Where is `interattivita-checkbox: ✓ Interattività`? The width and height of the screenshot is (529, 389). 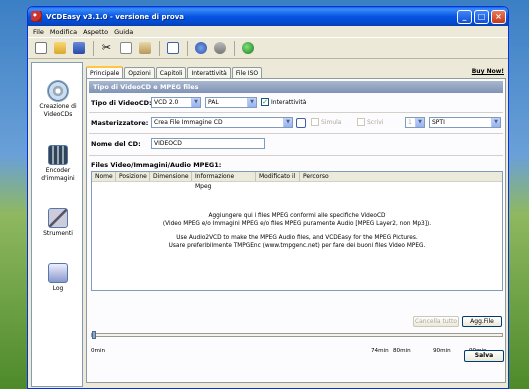 interattivita-checkbox: ✓ Interattività is located at coordinates (283, 102).